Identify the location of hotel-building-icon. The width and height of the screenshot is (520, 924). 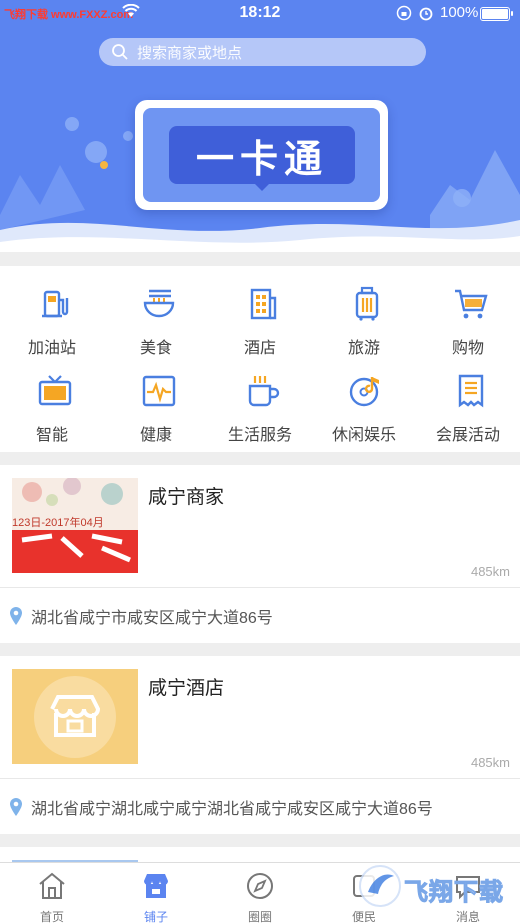
(263, 304).